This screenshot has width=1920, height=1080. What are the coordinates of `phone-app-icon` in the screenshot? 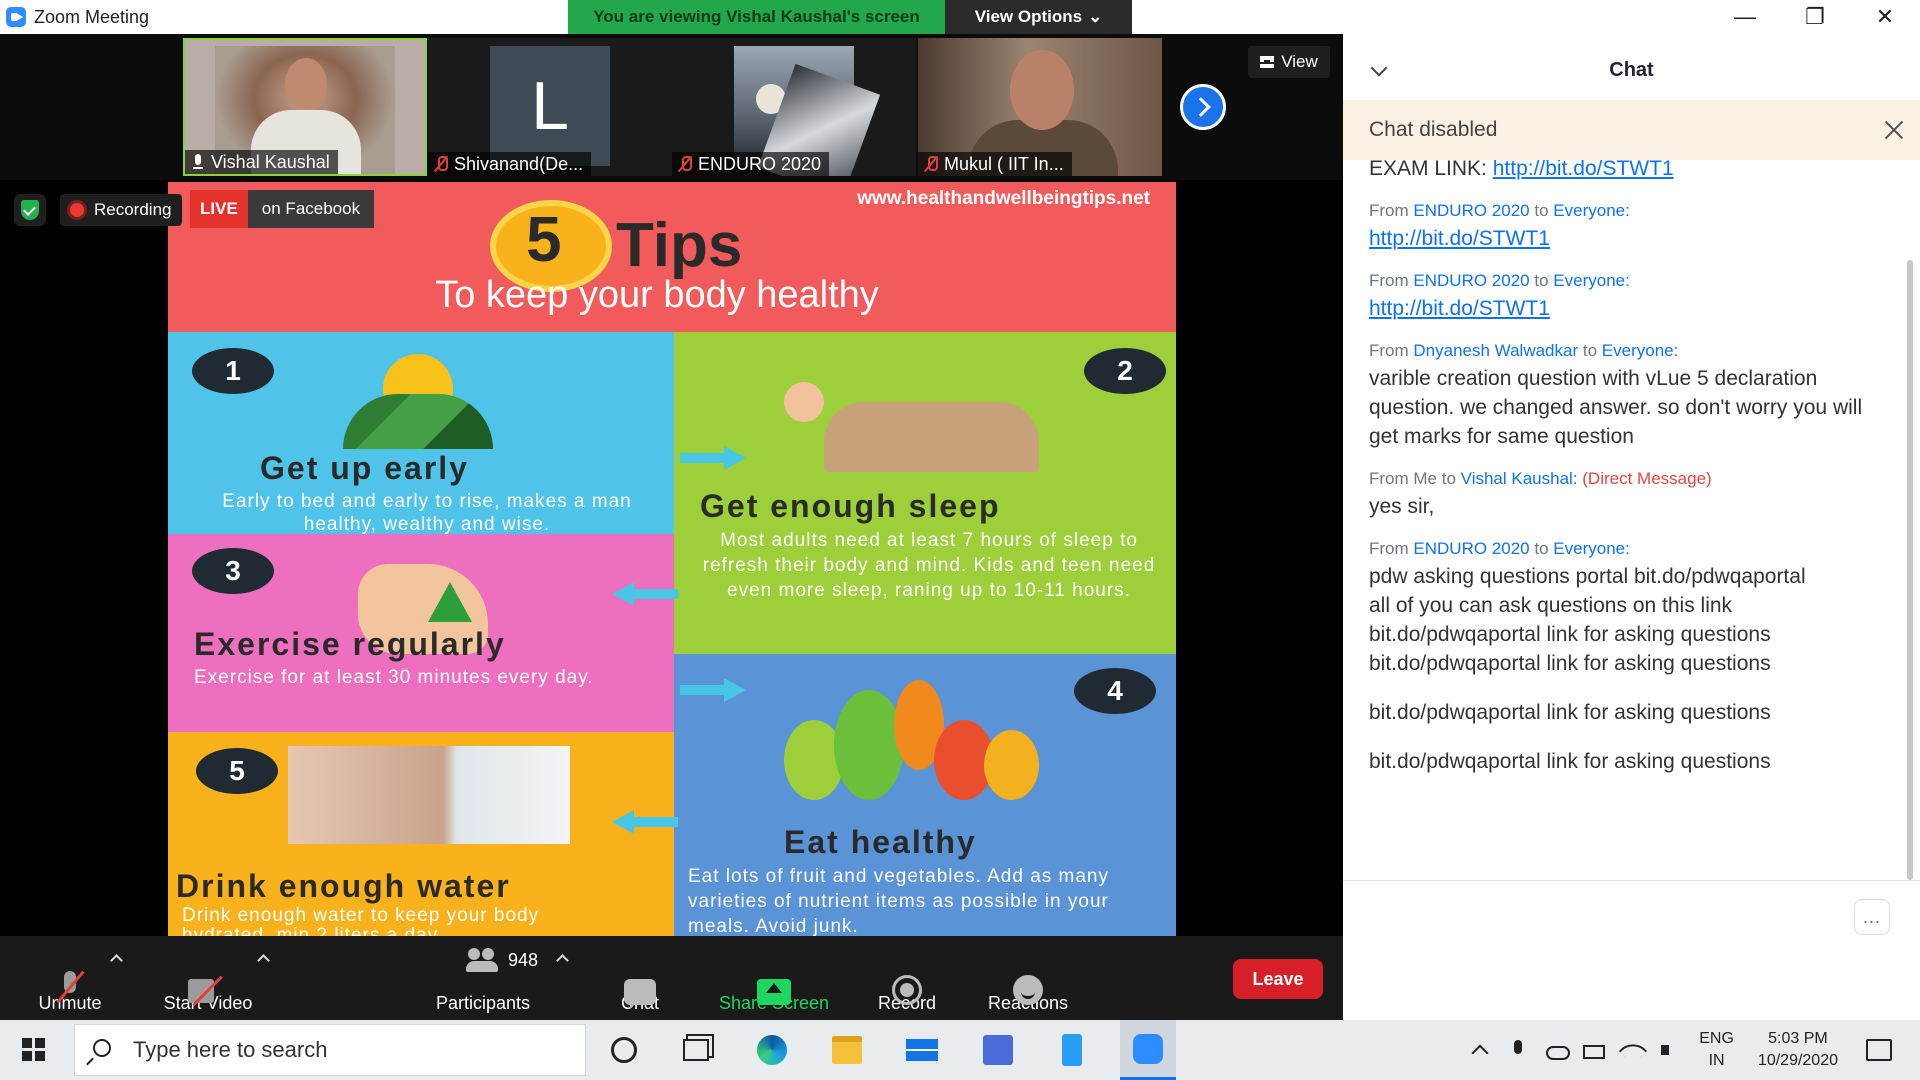 It's located at (1072, 1050).